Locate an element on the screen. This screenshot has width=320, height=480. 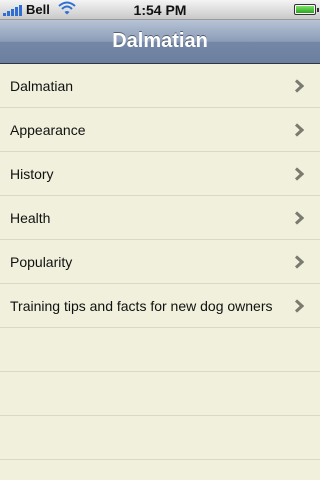
status-bar: Bell 1:54 PM is located at coordinates (160, 10).